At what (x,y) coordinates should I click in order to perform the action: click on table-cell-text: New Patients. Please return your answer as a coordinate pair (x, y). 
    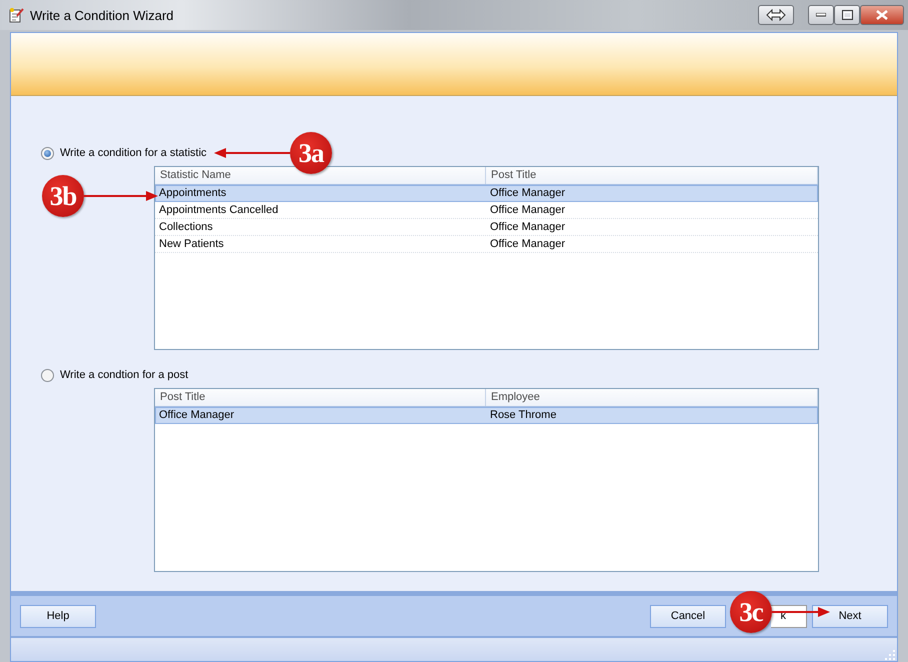
    Looking at the image, I should click on (191, 244).